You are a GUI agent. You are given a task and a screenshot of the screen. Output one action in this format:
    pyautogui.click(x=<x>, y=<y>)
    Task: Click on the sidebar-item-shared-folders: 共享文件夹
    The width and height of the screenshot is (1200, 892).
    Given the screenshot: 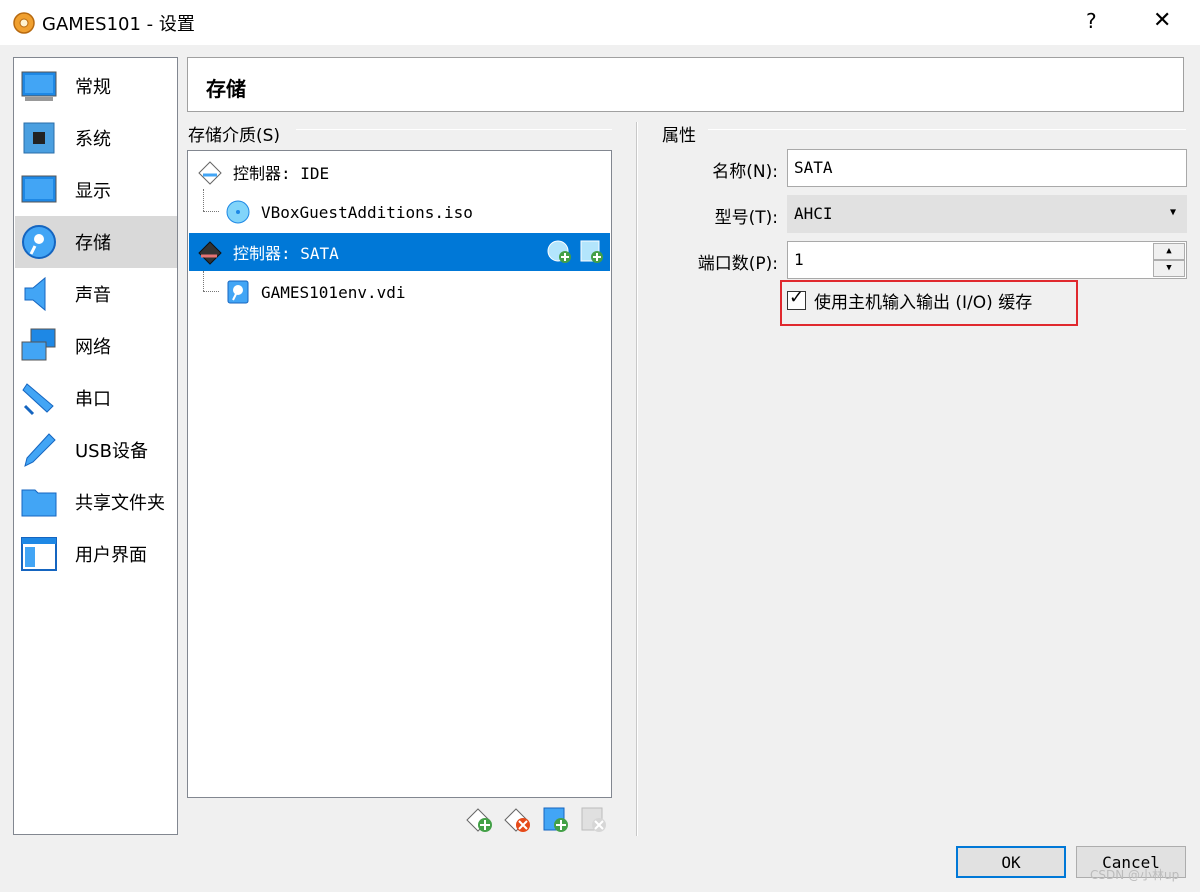 What is the action you would take?
    pyautogui.click(x=96, y=502)
    